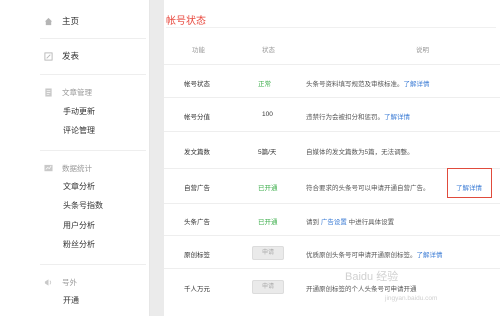 The height and width of the screenshot is (316, 500). Describe the element at coordinates (197, 222) in the screenshot. I see `function-name: 头条广告` at that location.